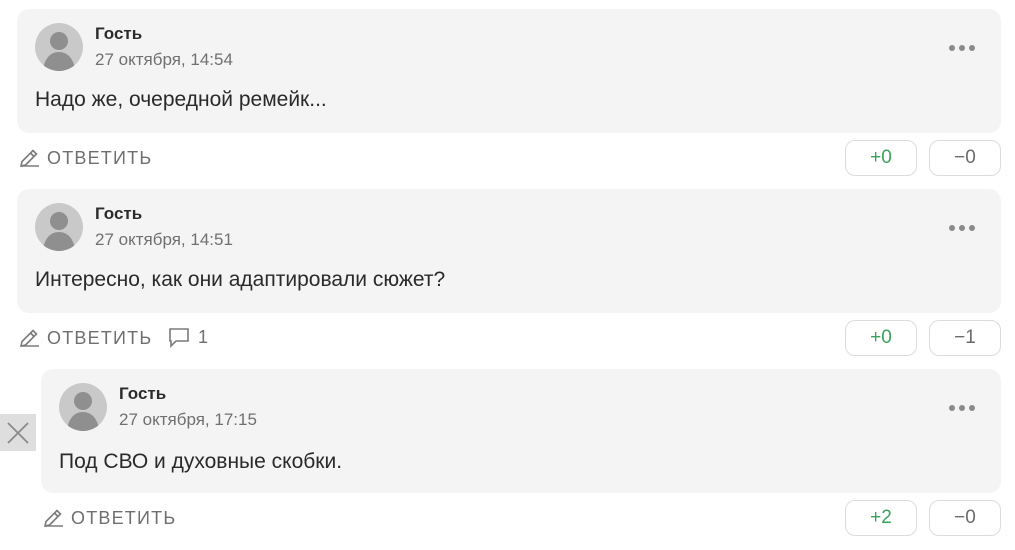 This screenshot has width=1015, height=550. I want to click on comment-bubble-icon, so click(179, 338).